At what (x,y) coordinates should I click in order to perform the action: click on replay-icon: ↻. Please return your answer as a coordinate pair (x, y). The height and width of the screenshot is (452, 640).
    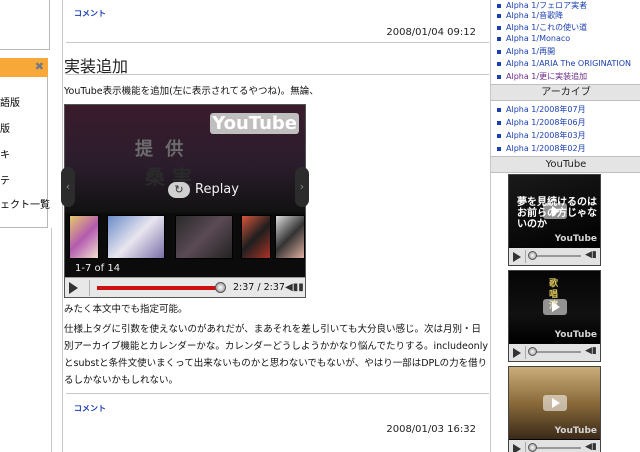
    Looking at the image, I should click on (179, 190).